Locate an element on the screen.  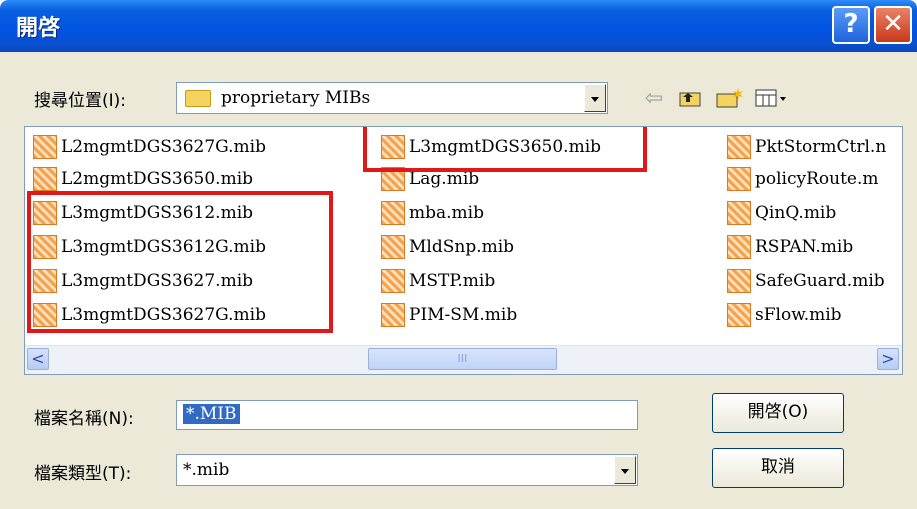
file-item: sFlow.mib is located at coordinates (784, 315).